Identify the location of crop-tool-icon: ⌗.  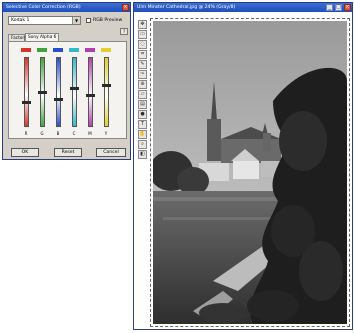
(142, 54).